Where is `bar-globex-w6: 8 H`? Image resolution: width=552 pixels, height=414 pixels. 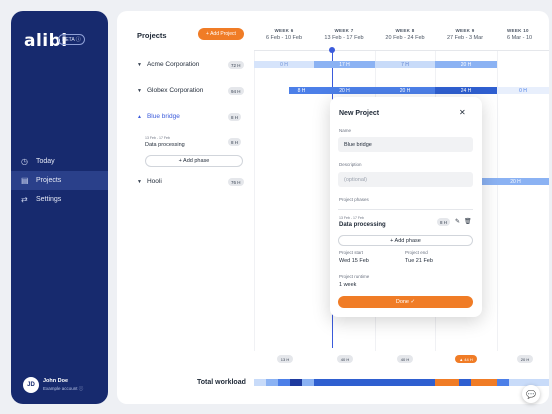 bar-globex-w6: 8 H is located at coordinates (301, 90).